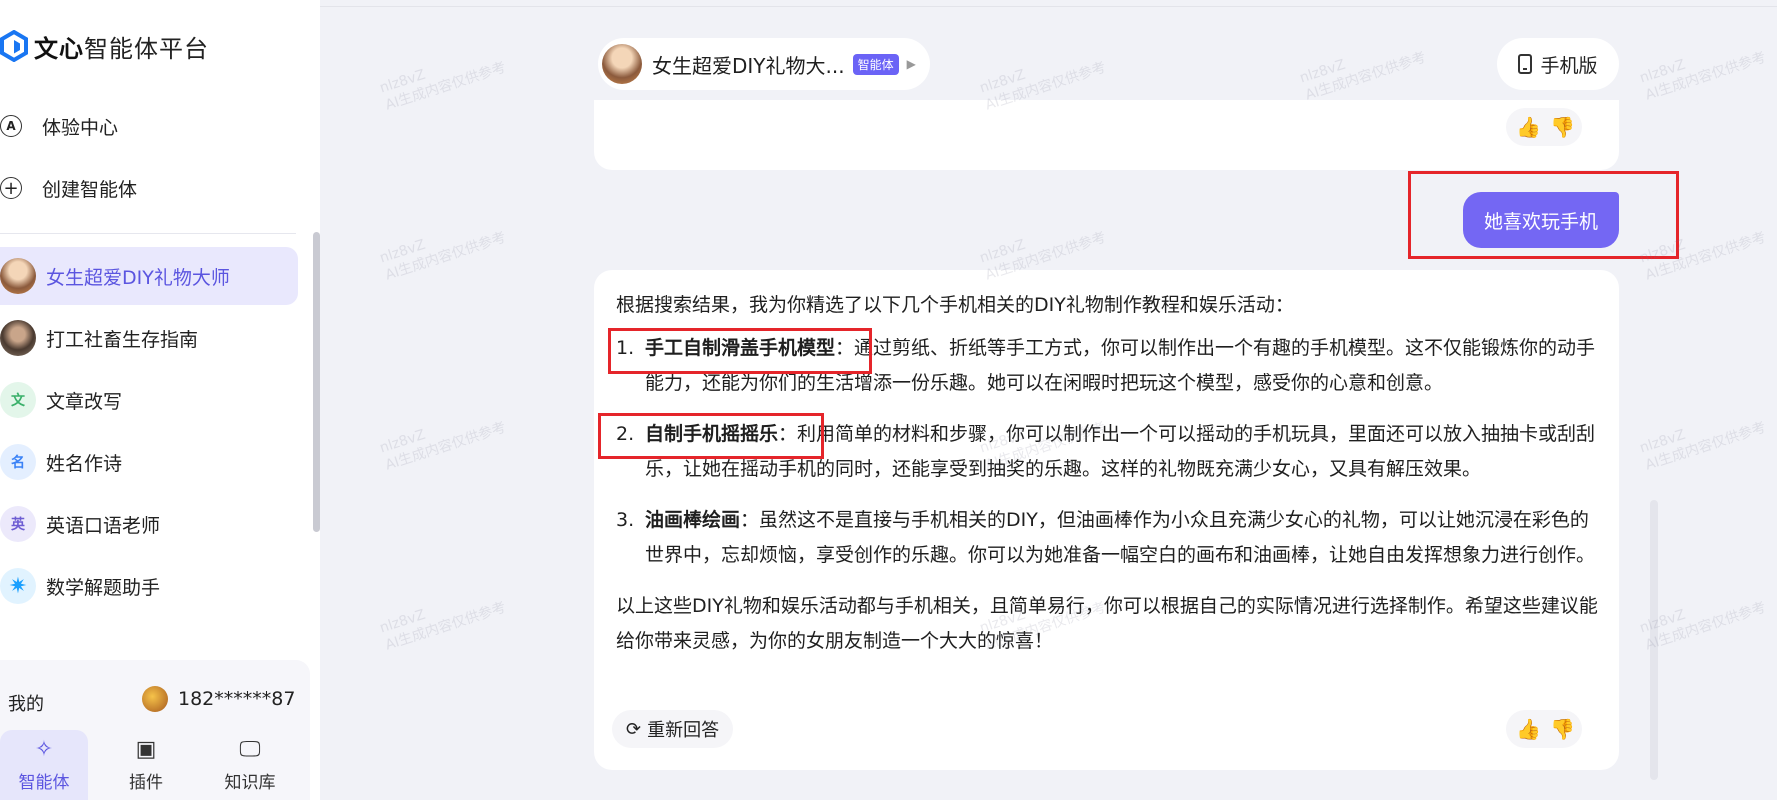  What do you see at coordinates (80, 127) in the screenshot?
I see `nav-label: 体验中心` at bounding box center [80, 127].